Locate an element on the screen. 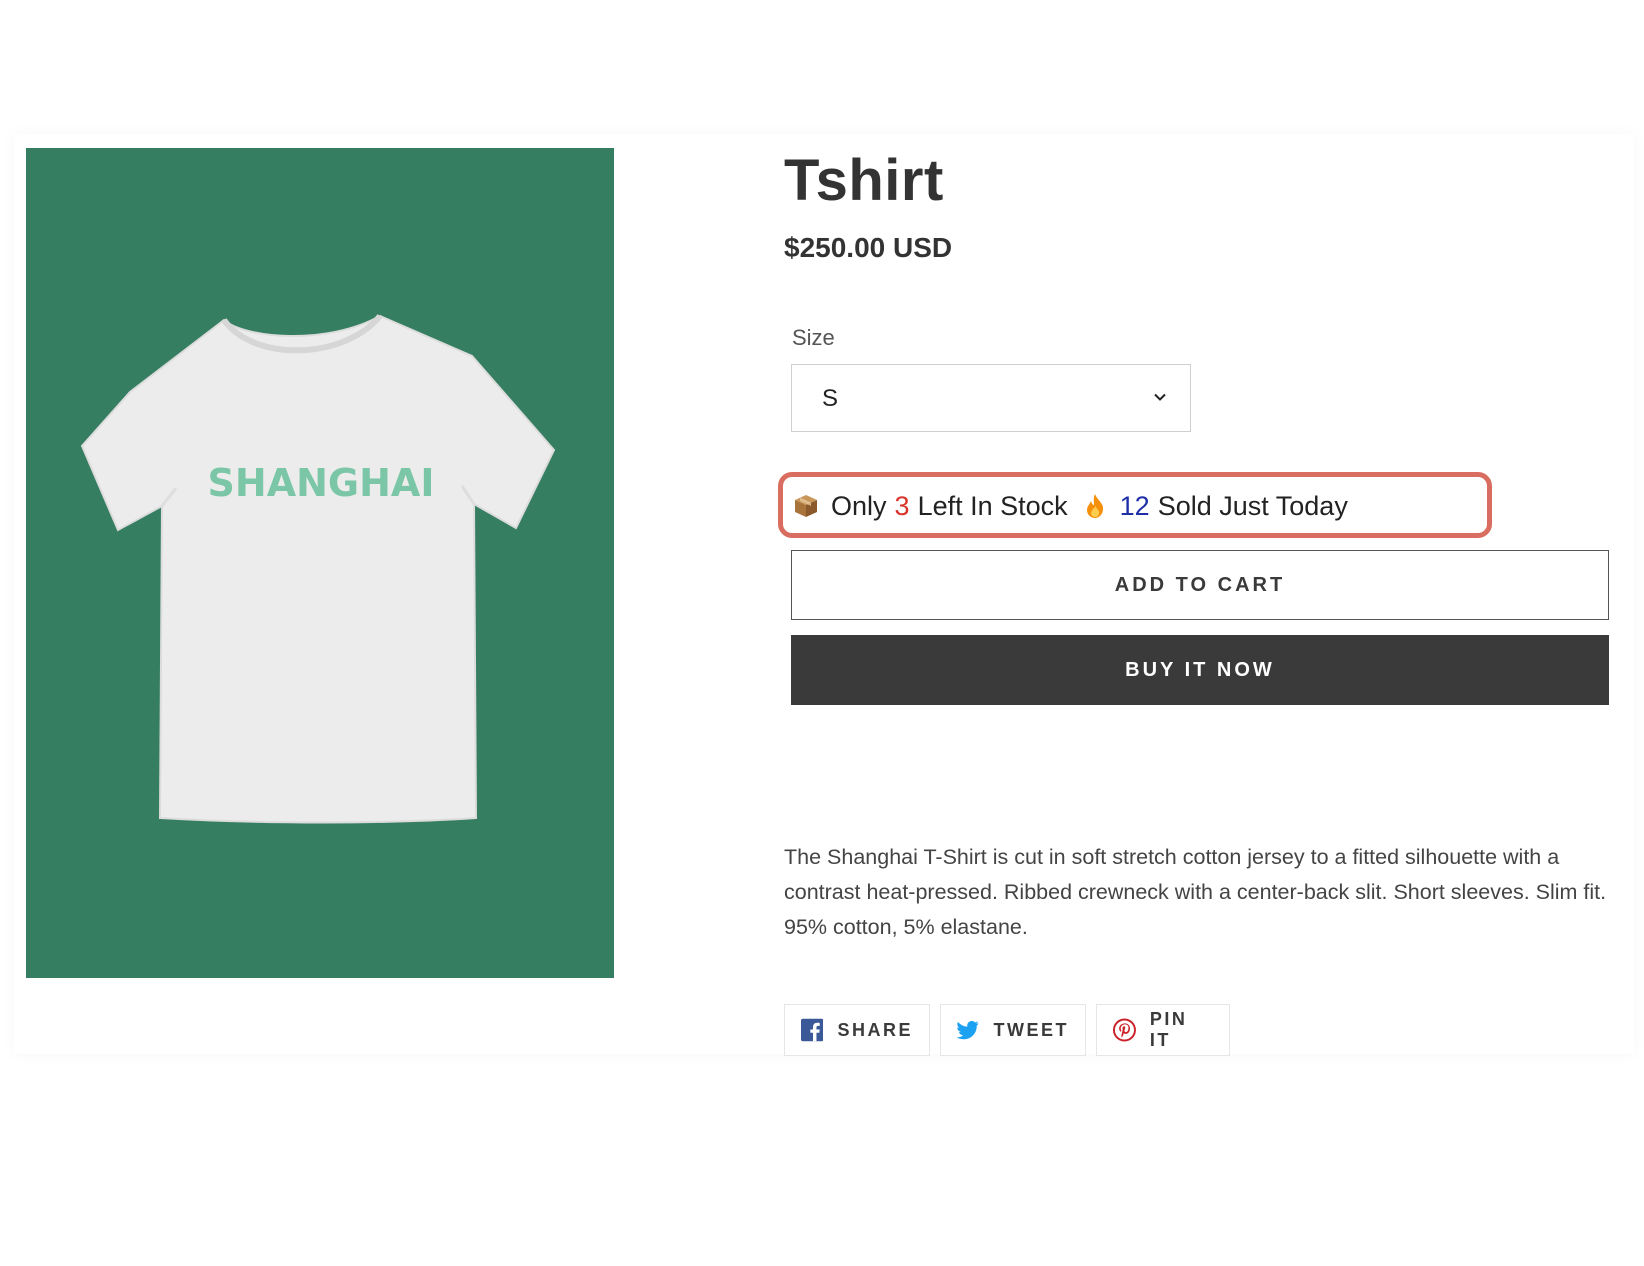  add-to-cart-button: ADD TO CART is located at coordinates (1200, 585).